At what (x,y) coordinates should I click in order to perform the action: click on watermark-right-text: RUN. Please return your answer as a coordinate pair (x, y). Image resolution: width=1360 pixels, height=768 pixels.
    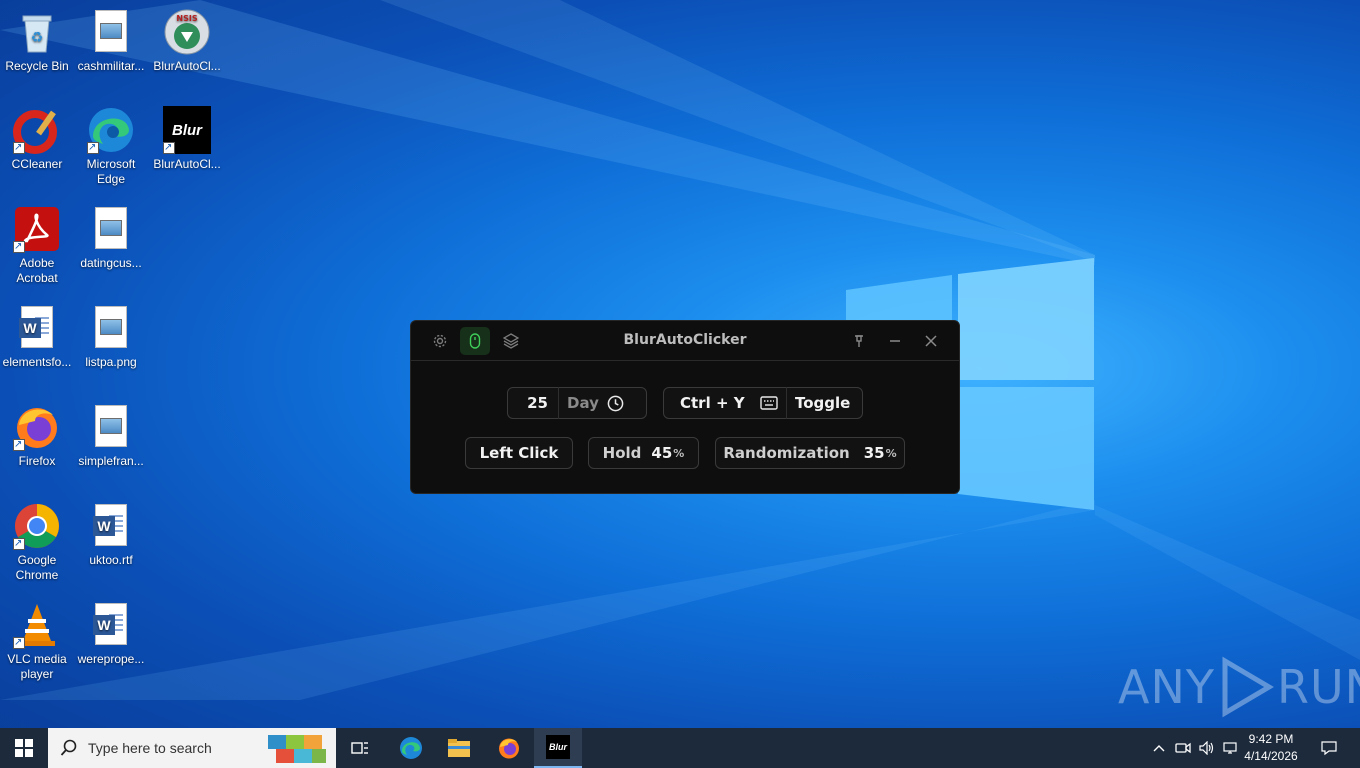
    Looking at the image, I should click on (1318, 687).